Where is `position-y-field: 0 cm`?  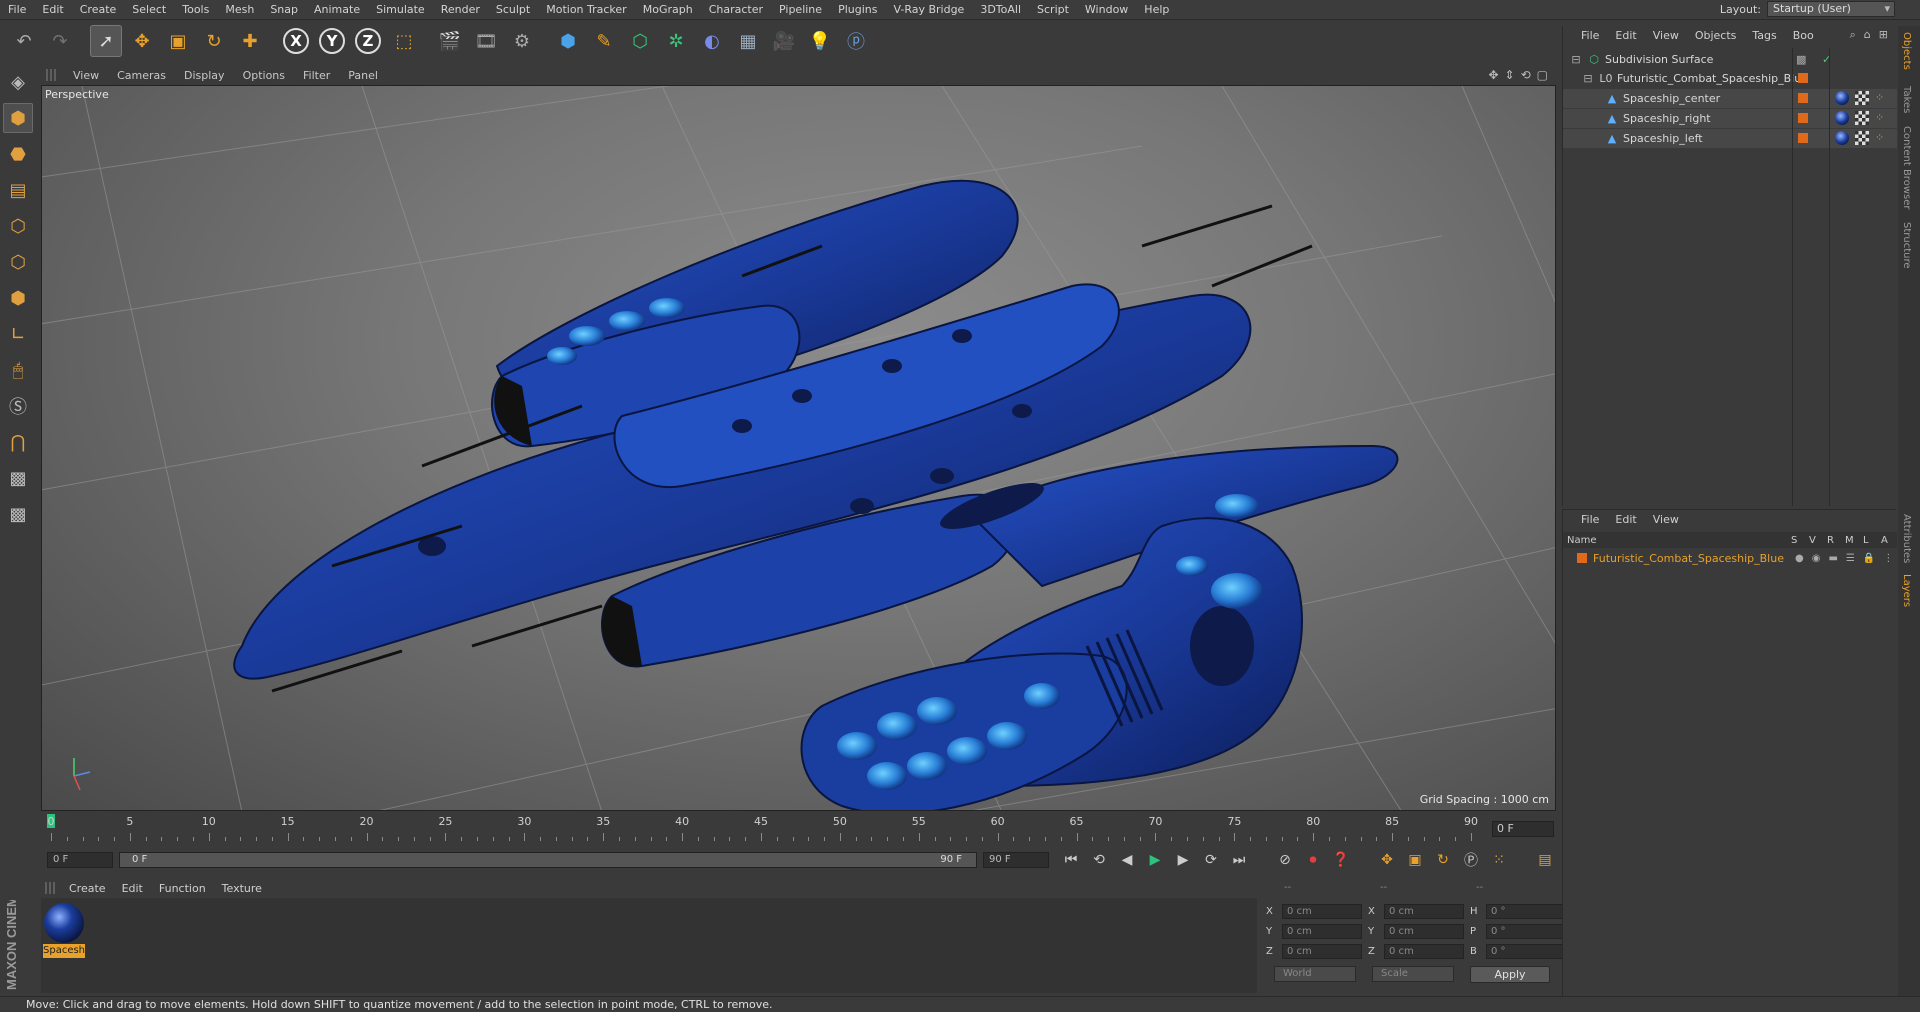
position-y-field: 0 cm is located at coordinates (1322, 931).